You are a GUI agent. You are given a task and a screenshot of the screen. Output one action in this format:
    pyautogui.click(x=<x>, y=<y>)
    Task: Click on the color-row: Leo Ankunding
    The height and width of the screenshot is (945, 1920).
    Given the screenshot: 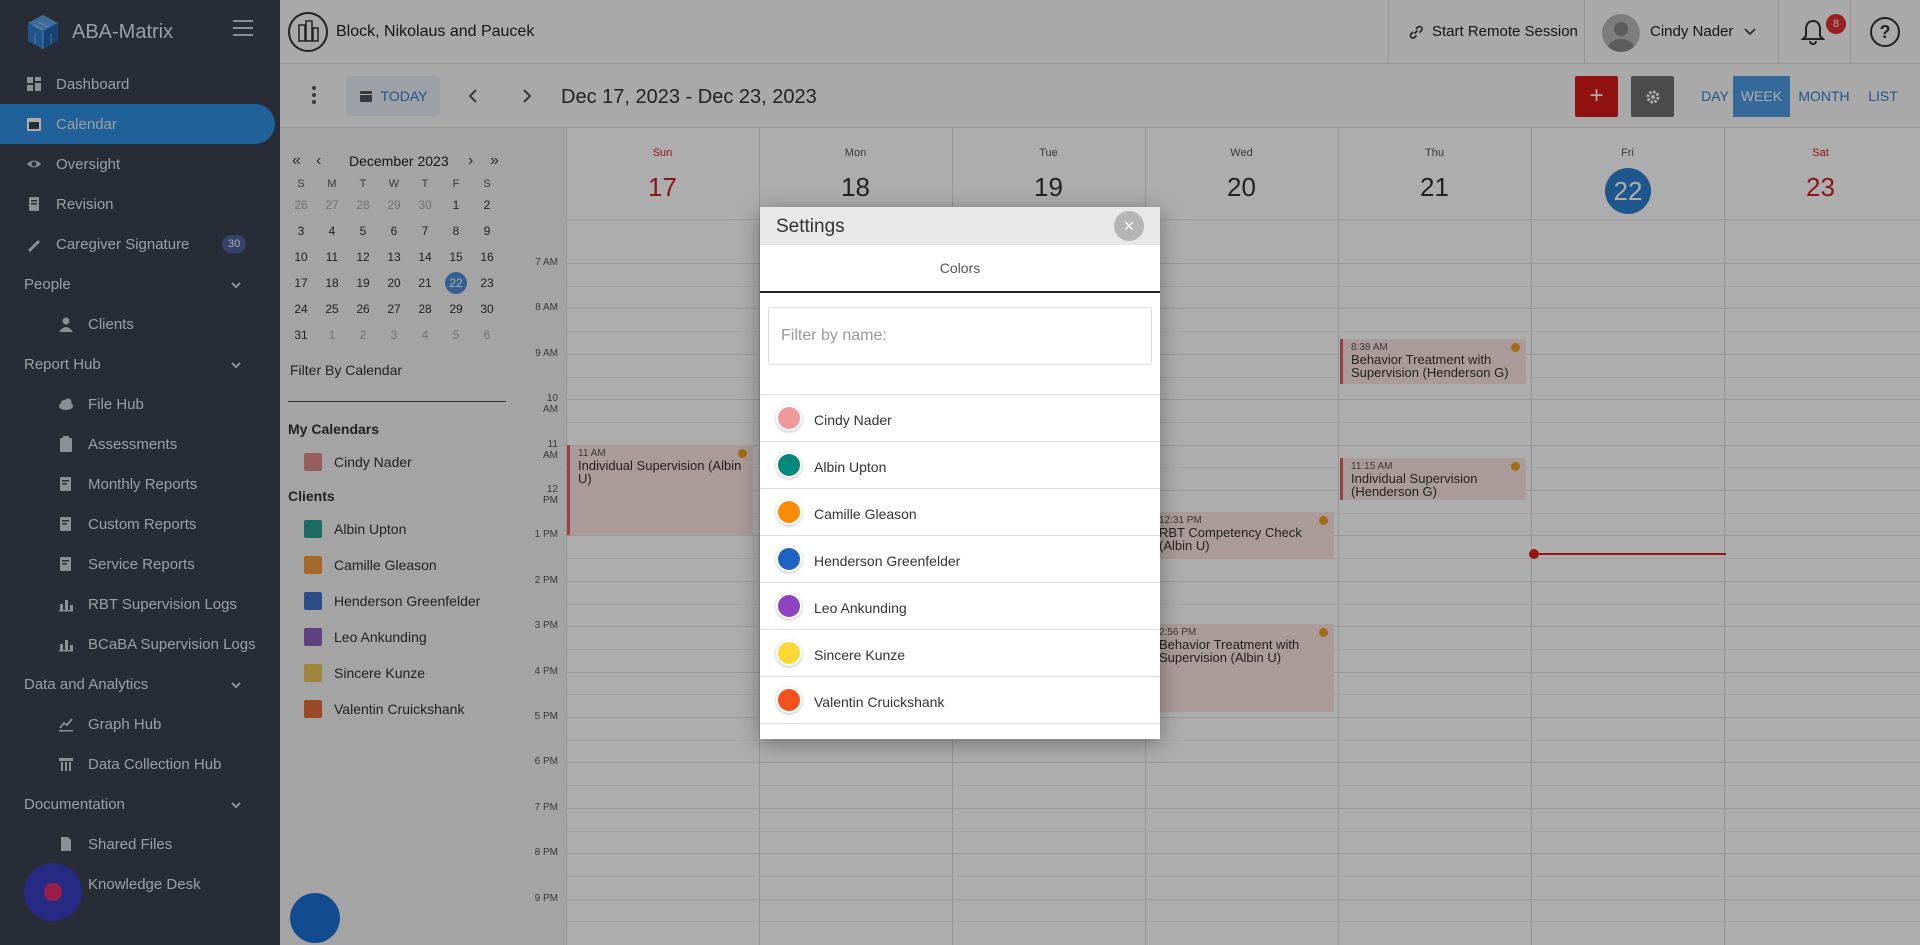 What is the action you would take?
    pyautogui.click(x=960, y=606)
    